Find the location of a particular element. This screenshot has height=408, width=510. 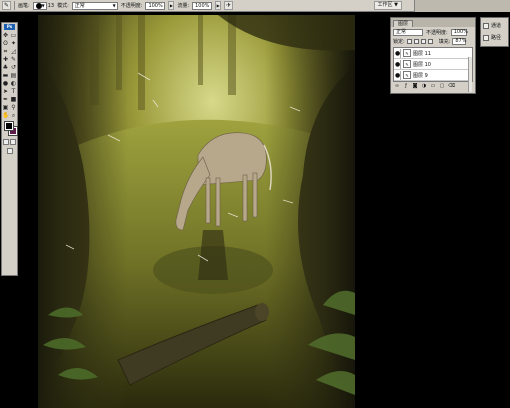

clone-stamp-tool-icon: ♣ is located at coordinates (5, 67).